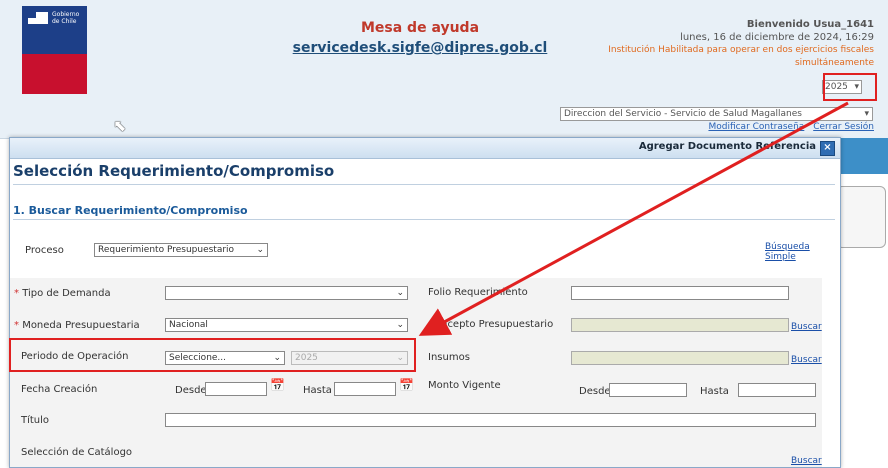  Describe the element at coordinates (834, 63) in the screenshot. I see `institution-note-2: simultáneamente` at that location.